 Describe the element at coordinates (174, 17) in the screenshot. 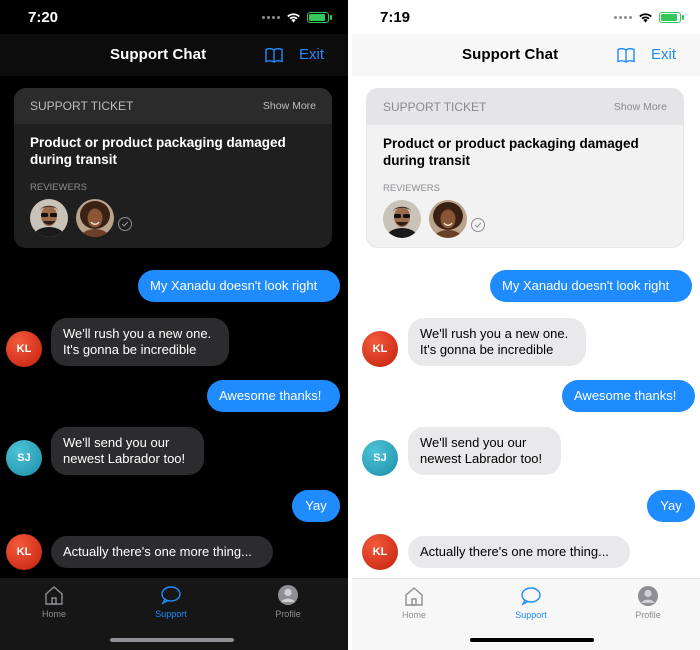

I see `status-bar: 7:20` at that location.